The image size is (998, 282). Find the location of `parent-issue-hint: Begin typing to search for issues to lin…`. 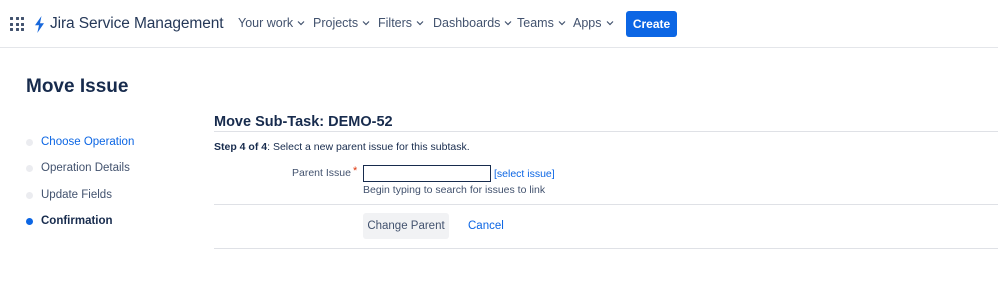

parent-issue-hint: Begin typing to search for issues to lin… is located at coordinates (454, 190).